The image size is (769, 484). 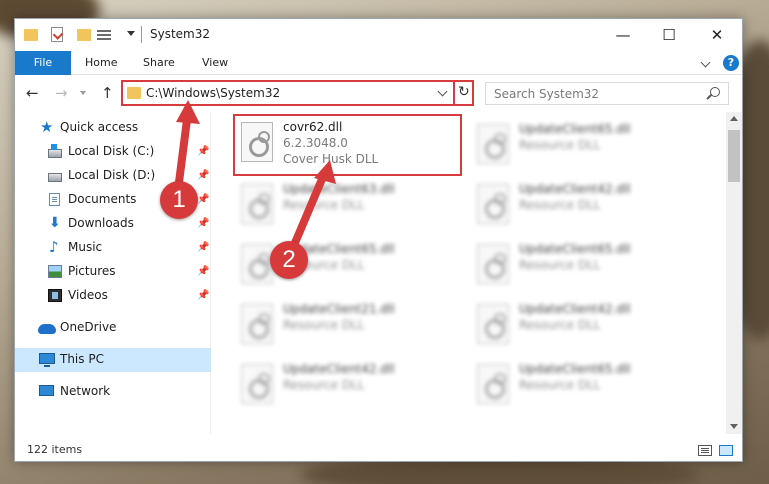 What do you see at coordinates (113, 248) in the screenshot?
I see `sidebar-item-music: ♪ Music 📌` at bounding box center [113, 248].